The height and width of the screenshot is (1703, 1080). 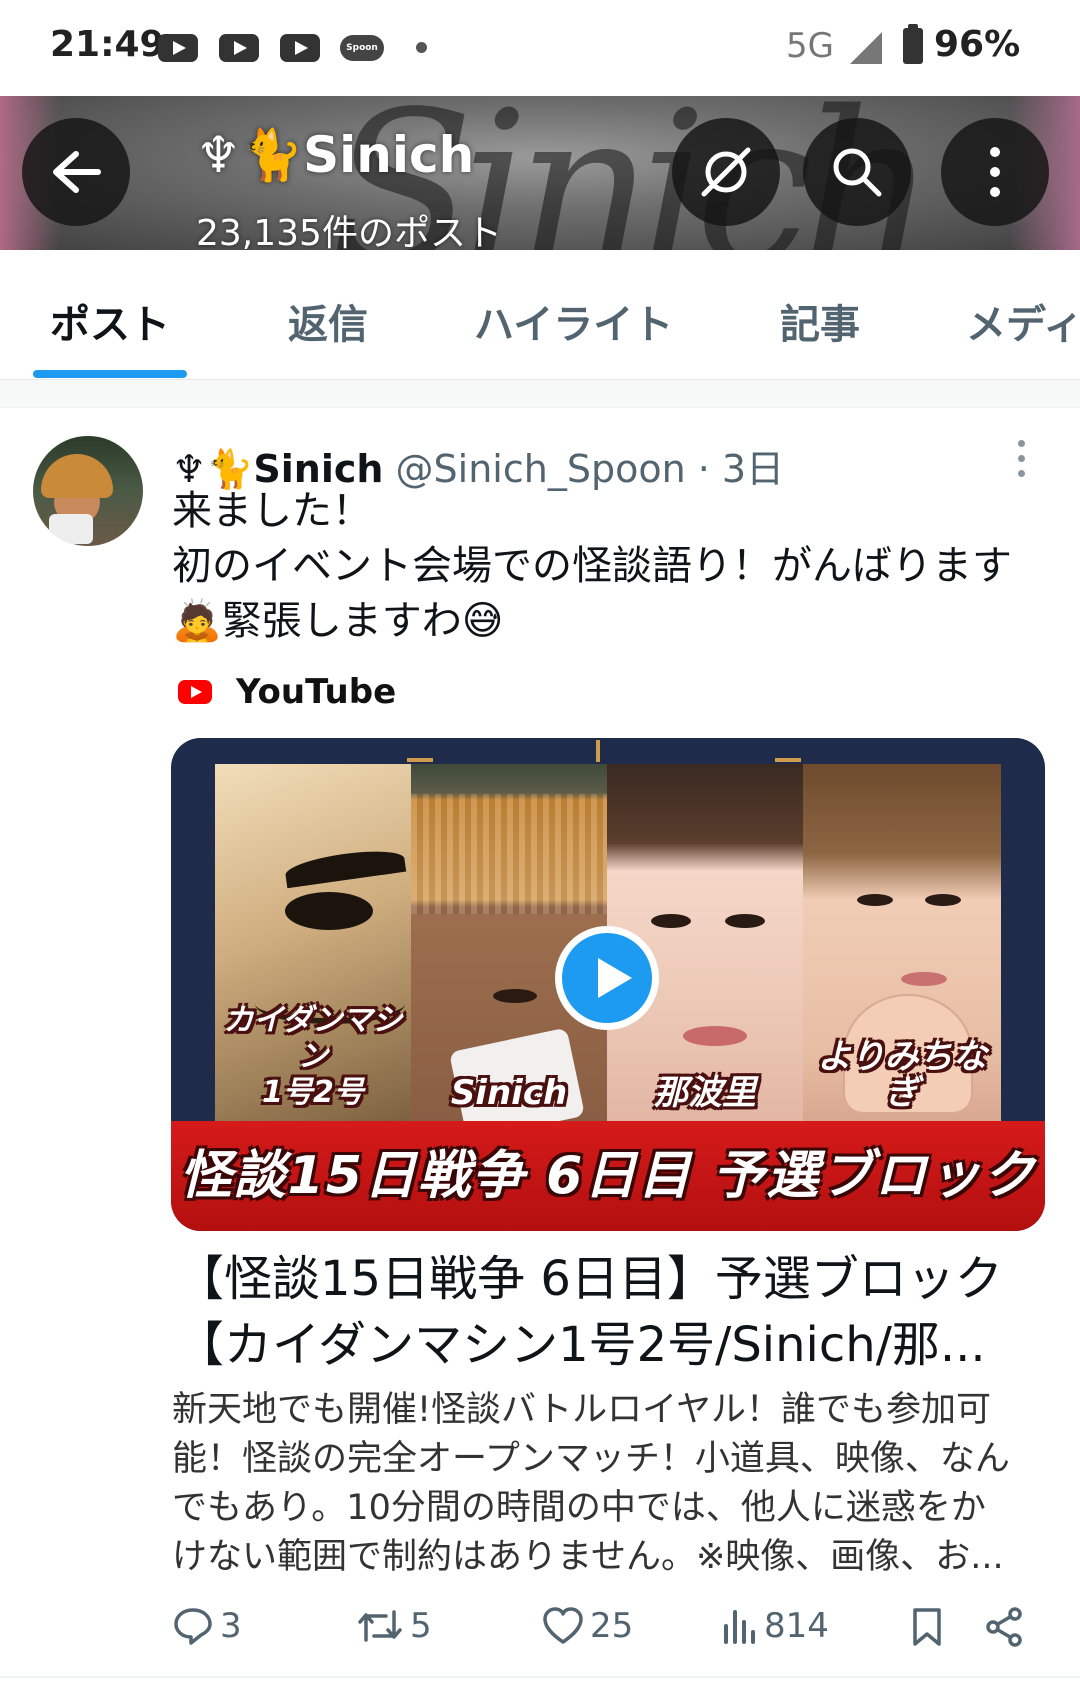 I want to click on spoon-notification-icon: Spoon, so click(x=362, y=48).